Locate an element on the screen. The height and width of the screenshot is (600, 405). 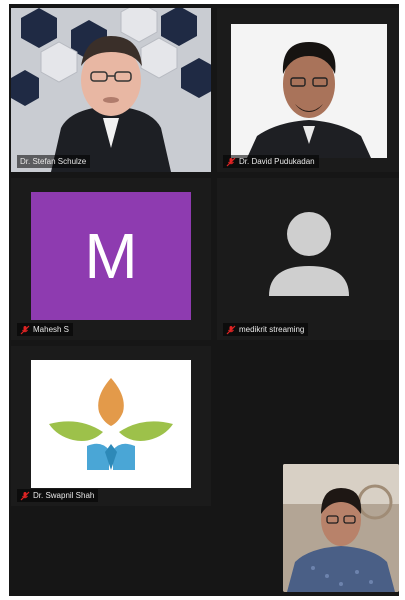
participant-name: Dr. Stefan Schulze is located at coordinates (53, 161).